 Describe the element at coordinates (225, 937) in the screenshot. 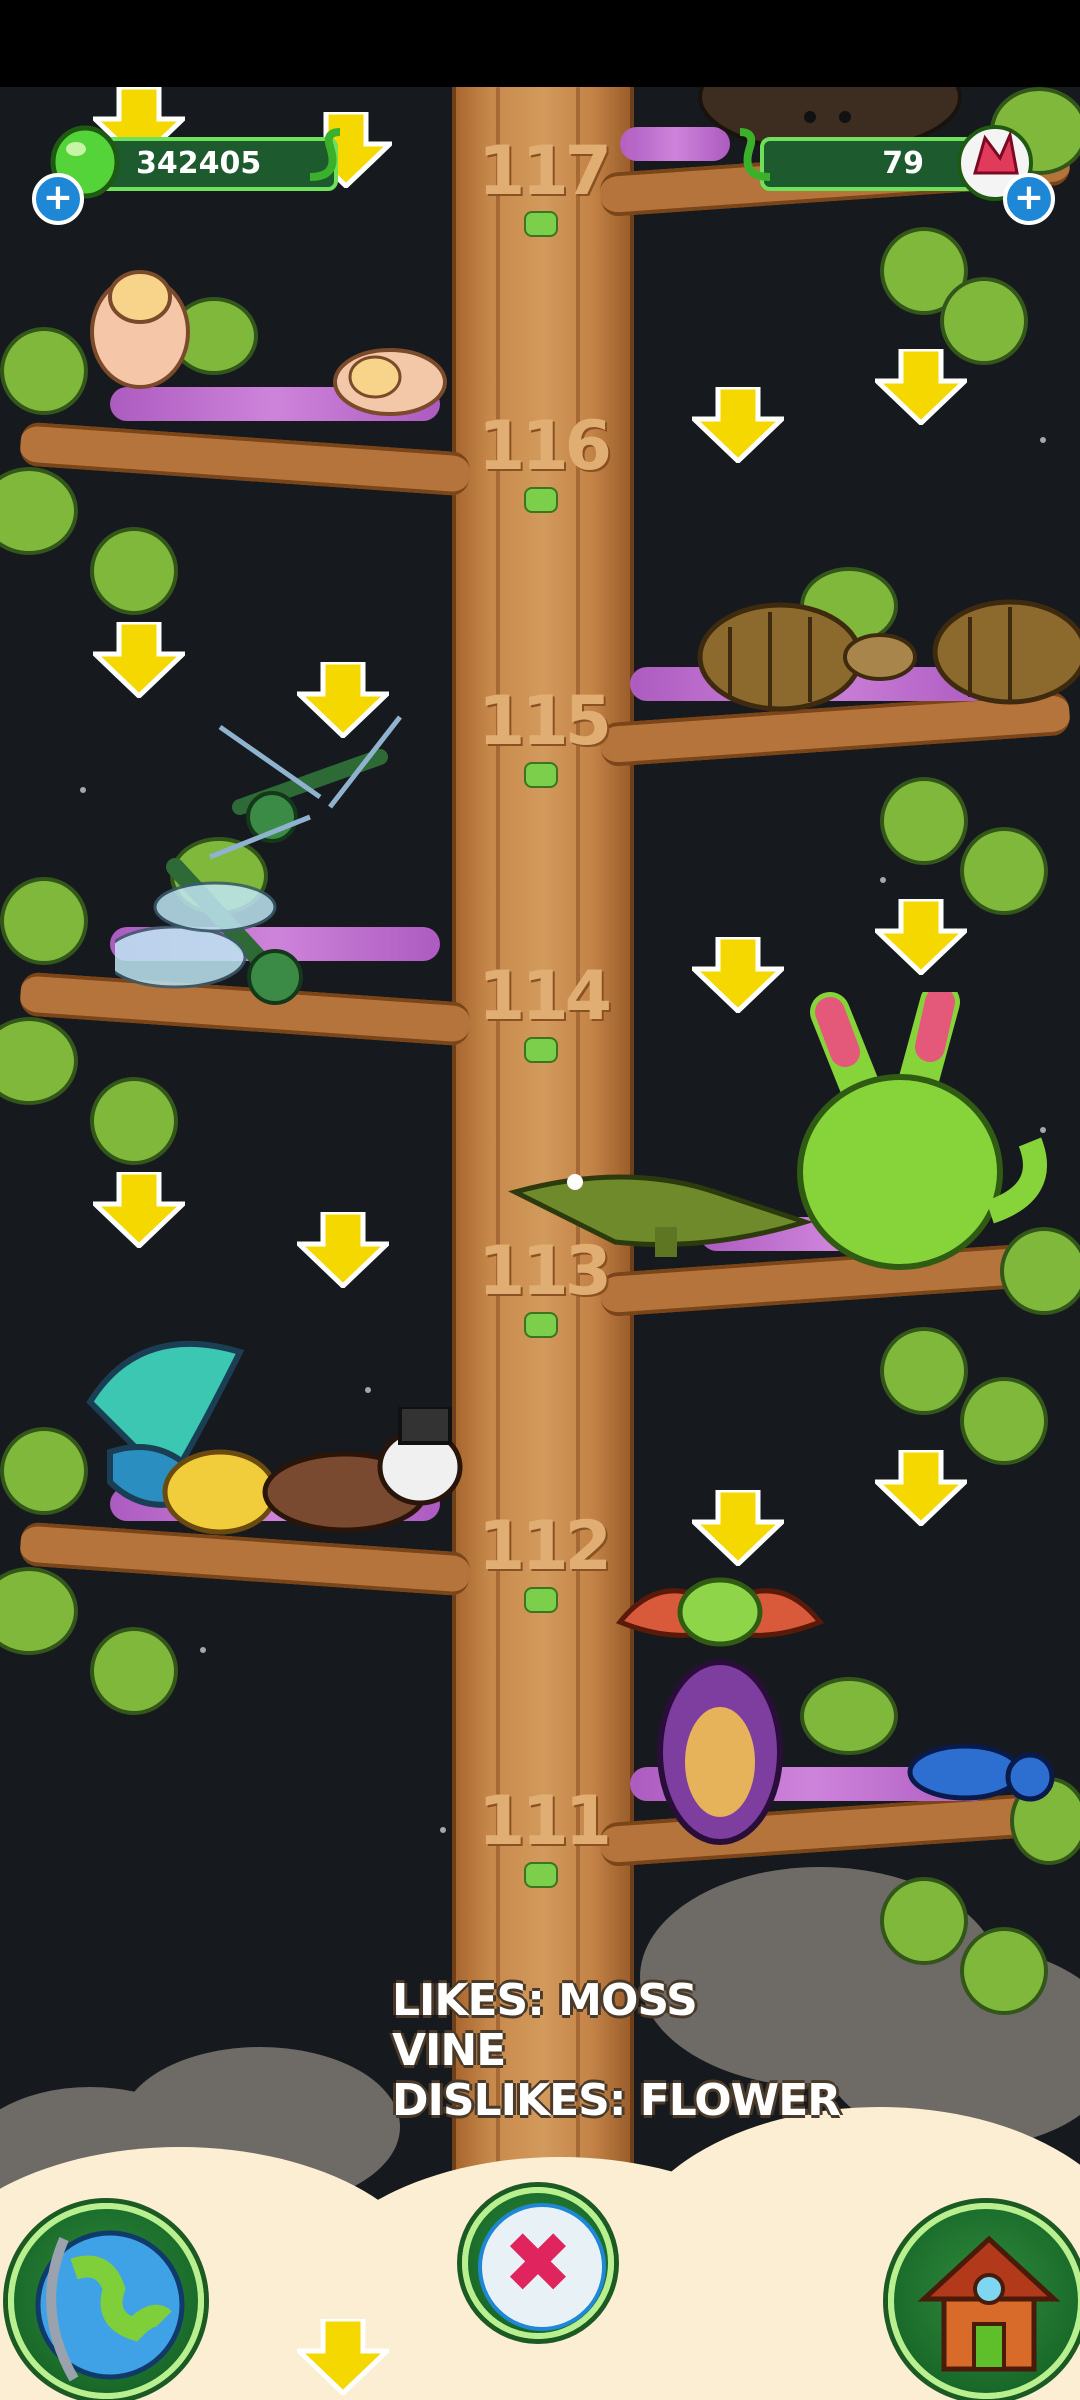

I see `dragonfly-creature` at that location.